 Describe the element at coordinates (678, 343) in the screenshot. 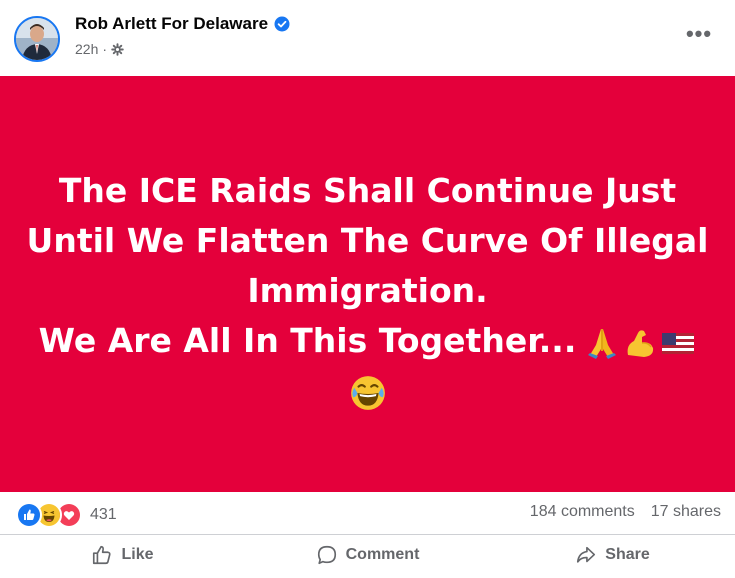

I see `us-flag-icon` at that location.